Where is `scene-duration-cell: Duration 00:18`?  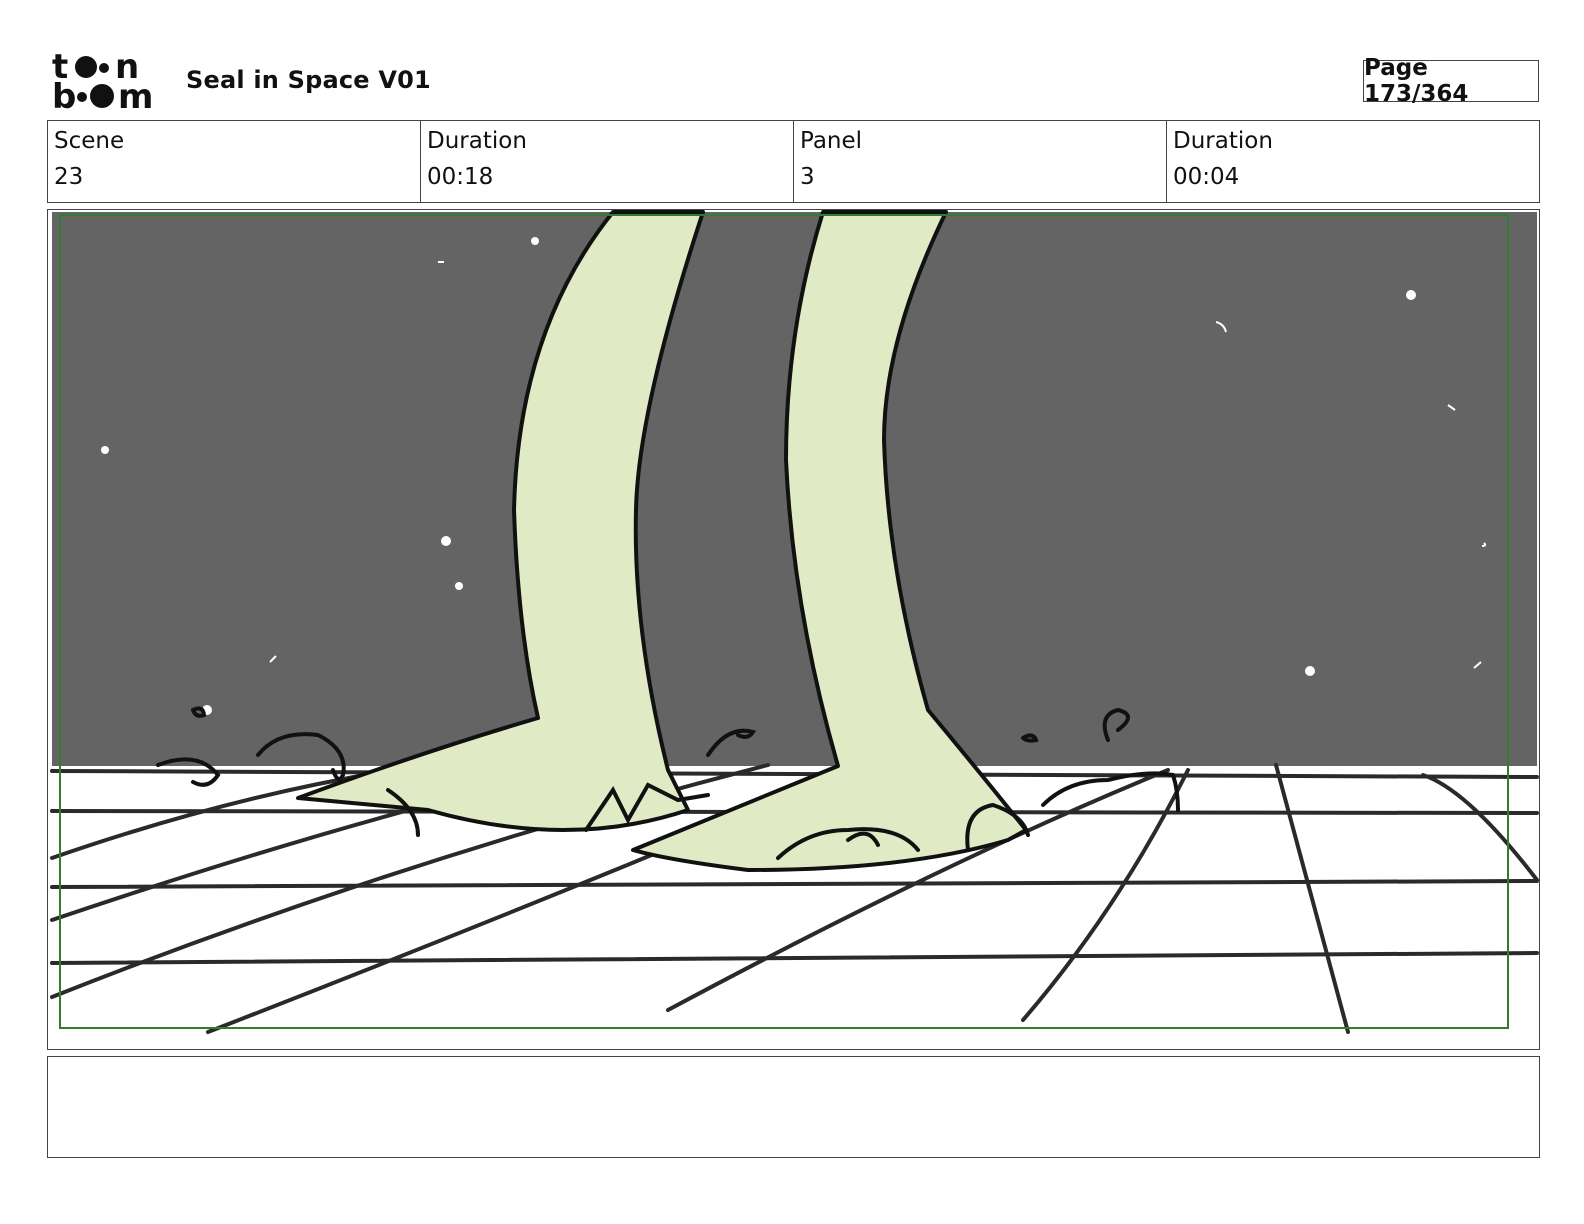
scene-duration-cell: Duration 00:18 is located at coordinates (607, 161).